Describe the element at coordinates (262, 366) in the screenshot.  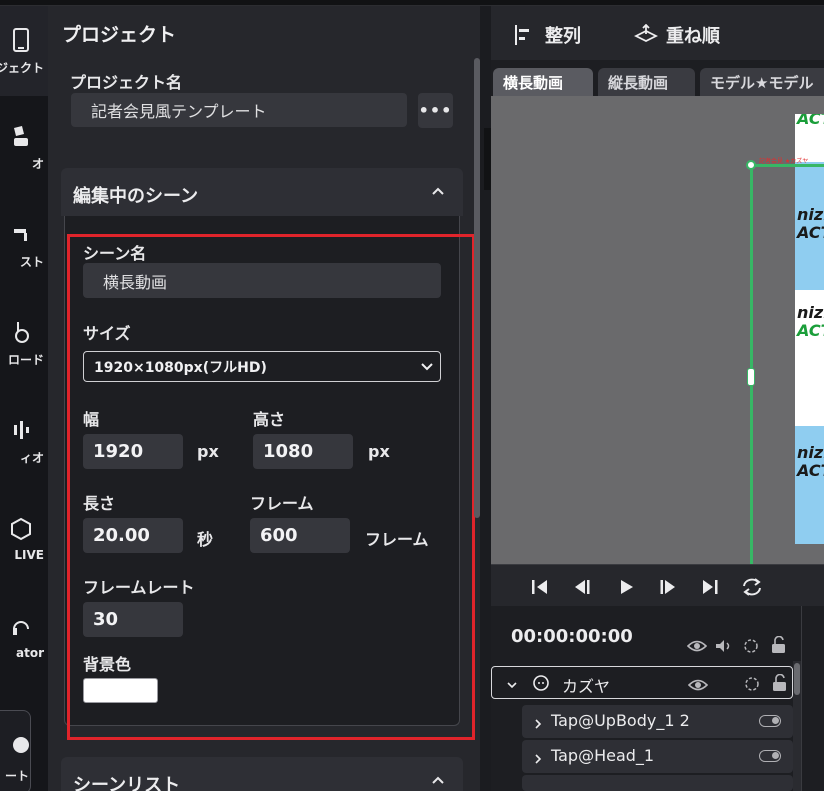
I see `size-select: 1920×1080px(フルHD)` at that location.